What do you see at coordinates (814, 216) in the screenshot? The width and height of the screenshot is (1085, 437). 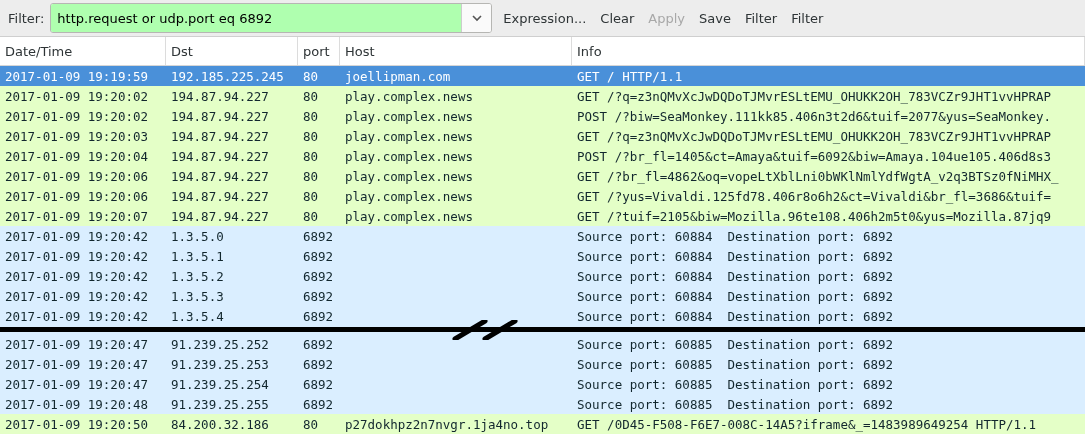 I see `table-cell-text: GET /?tuif=2105&biw=Mozilla.96te108.406h2m5t0&yus=Mozilla.87jq9` at bounding box center [814, 216].